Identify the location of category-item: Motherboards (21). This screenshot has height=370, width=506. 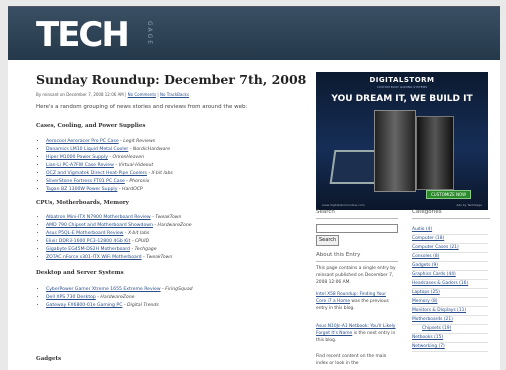
(450, 320).